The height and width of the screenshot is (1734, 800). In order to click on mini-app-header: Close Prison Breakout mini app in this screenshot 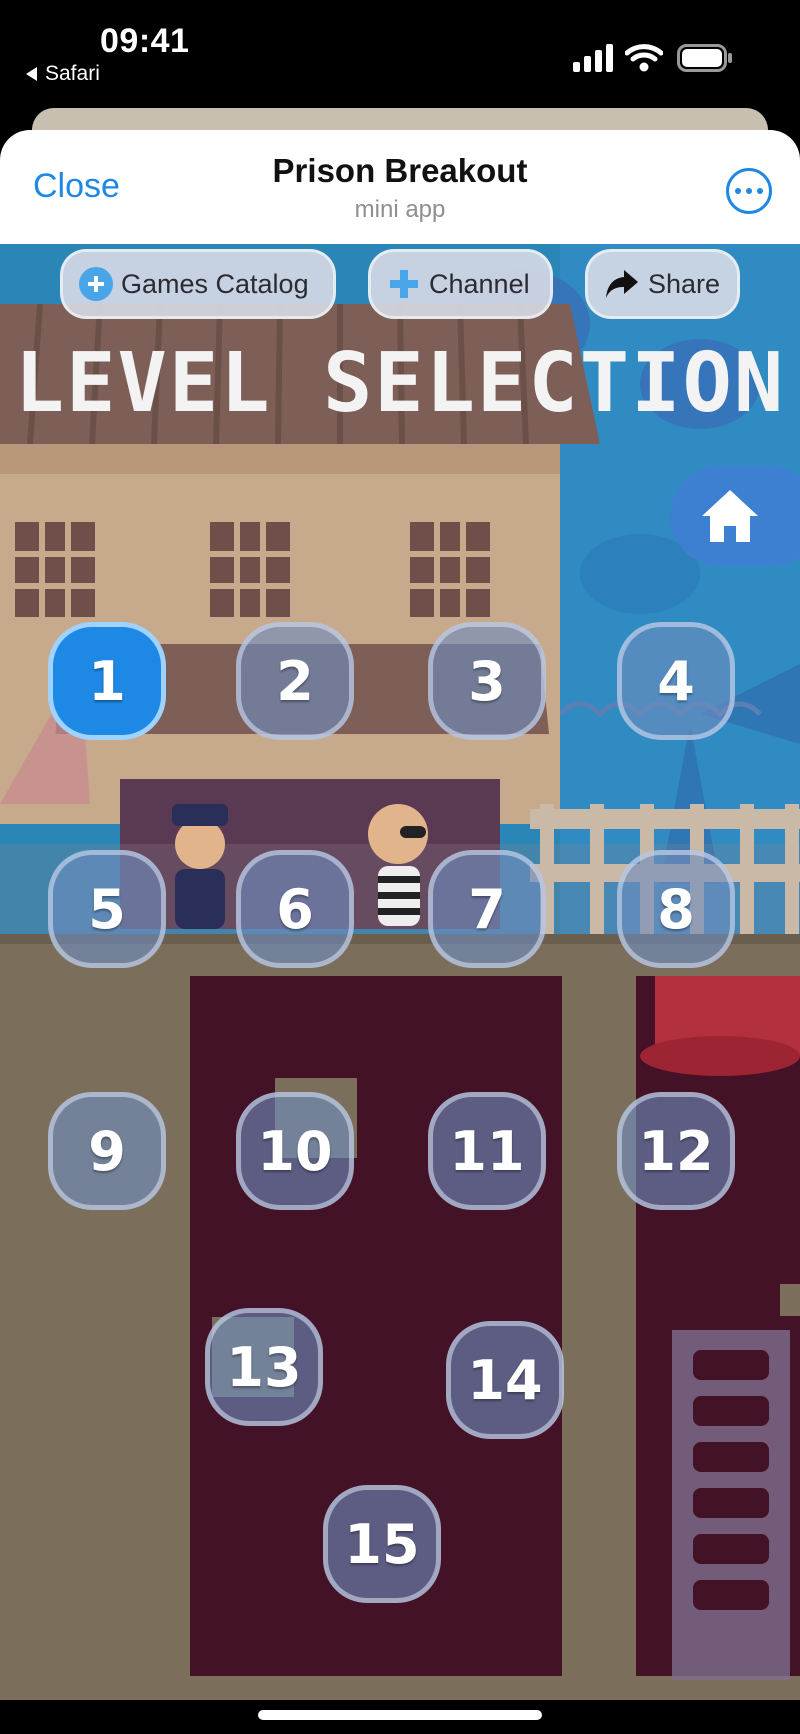, I will do `click(400, 187)`.